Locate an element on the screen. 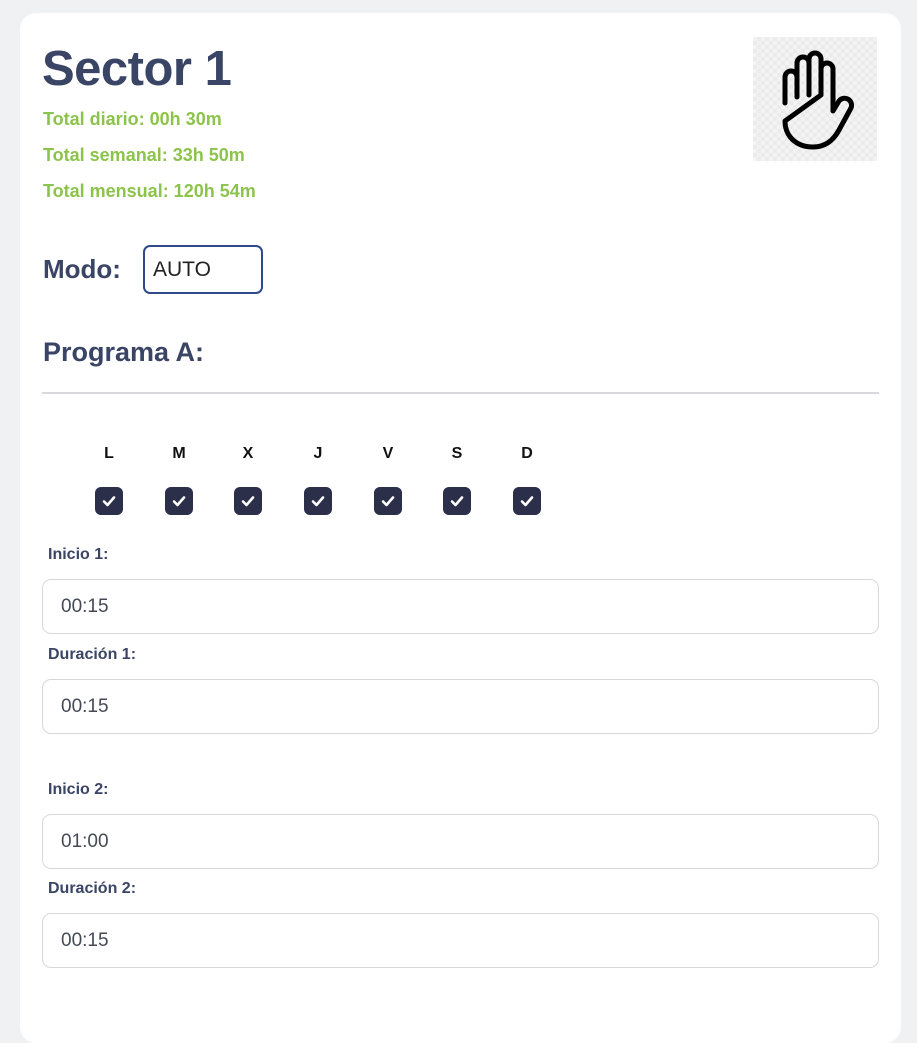  day-checkbox-wednesday is located at coordinates (248, 501).